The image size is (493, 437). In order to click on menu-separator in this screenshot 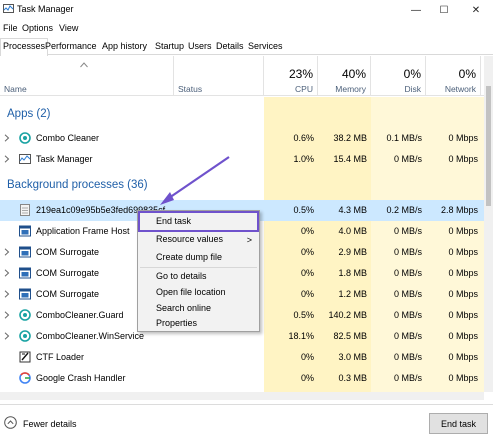, I will do `click(198, 267)`.